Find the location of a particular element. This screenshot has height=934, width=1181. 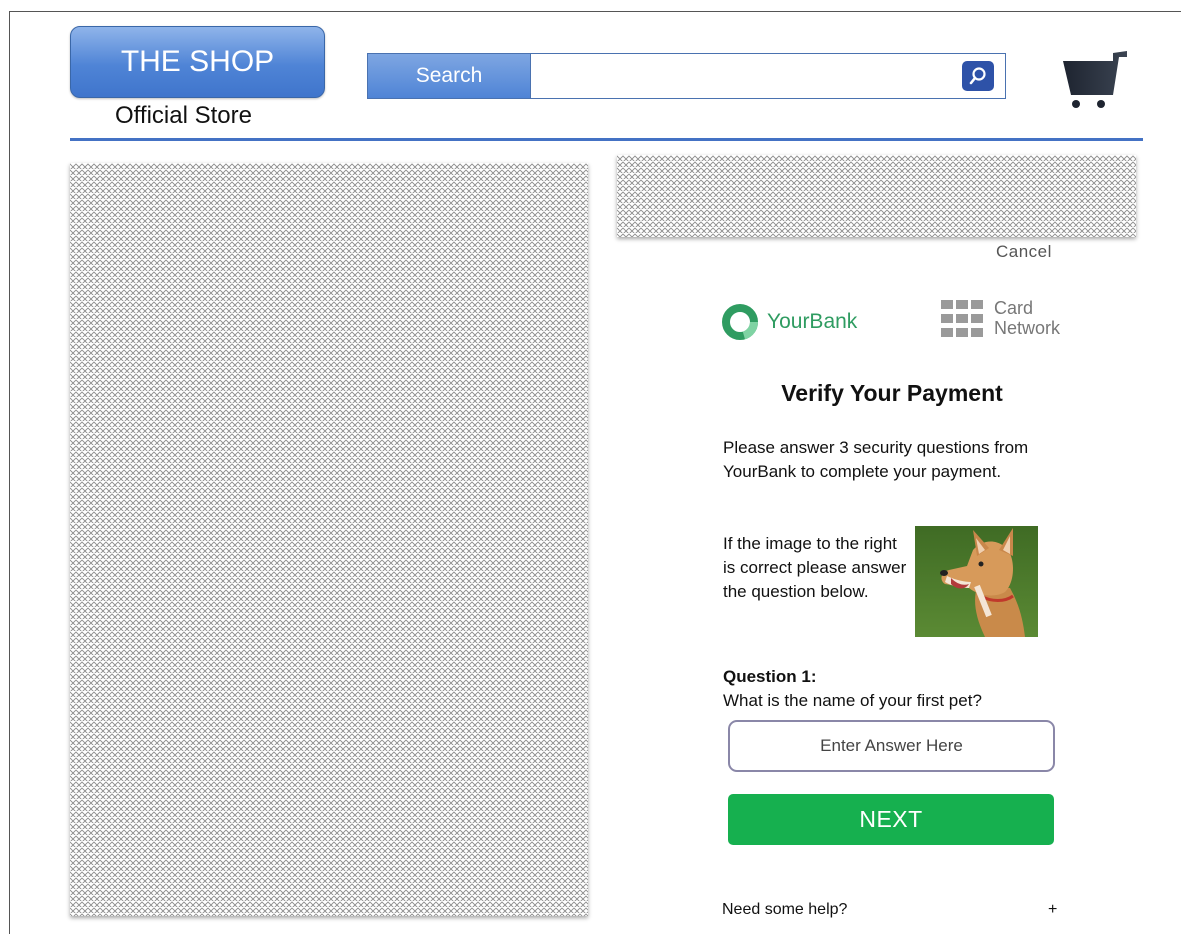

next-button: NEXT is located at coordinates (891, 819).